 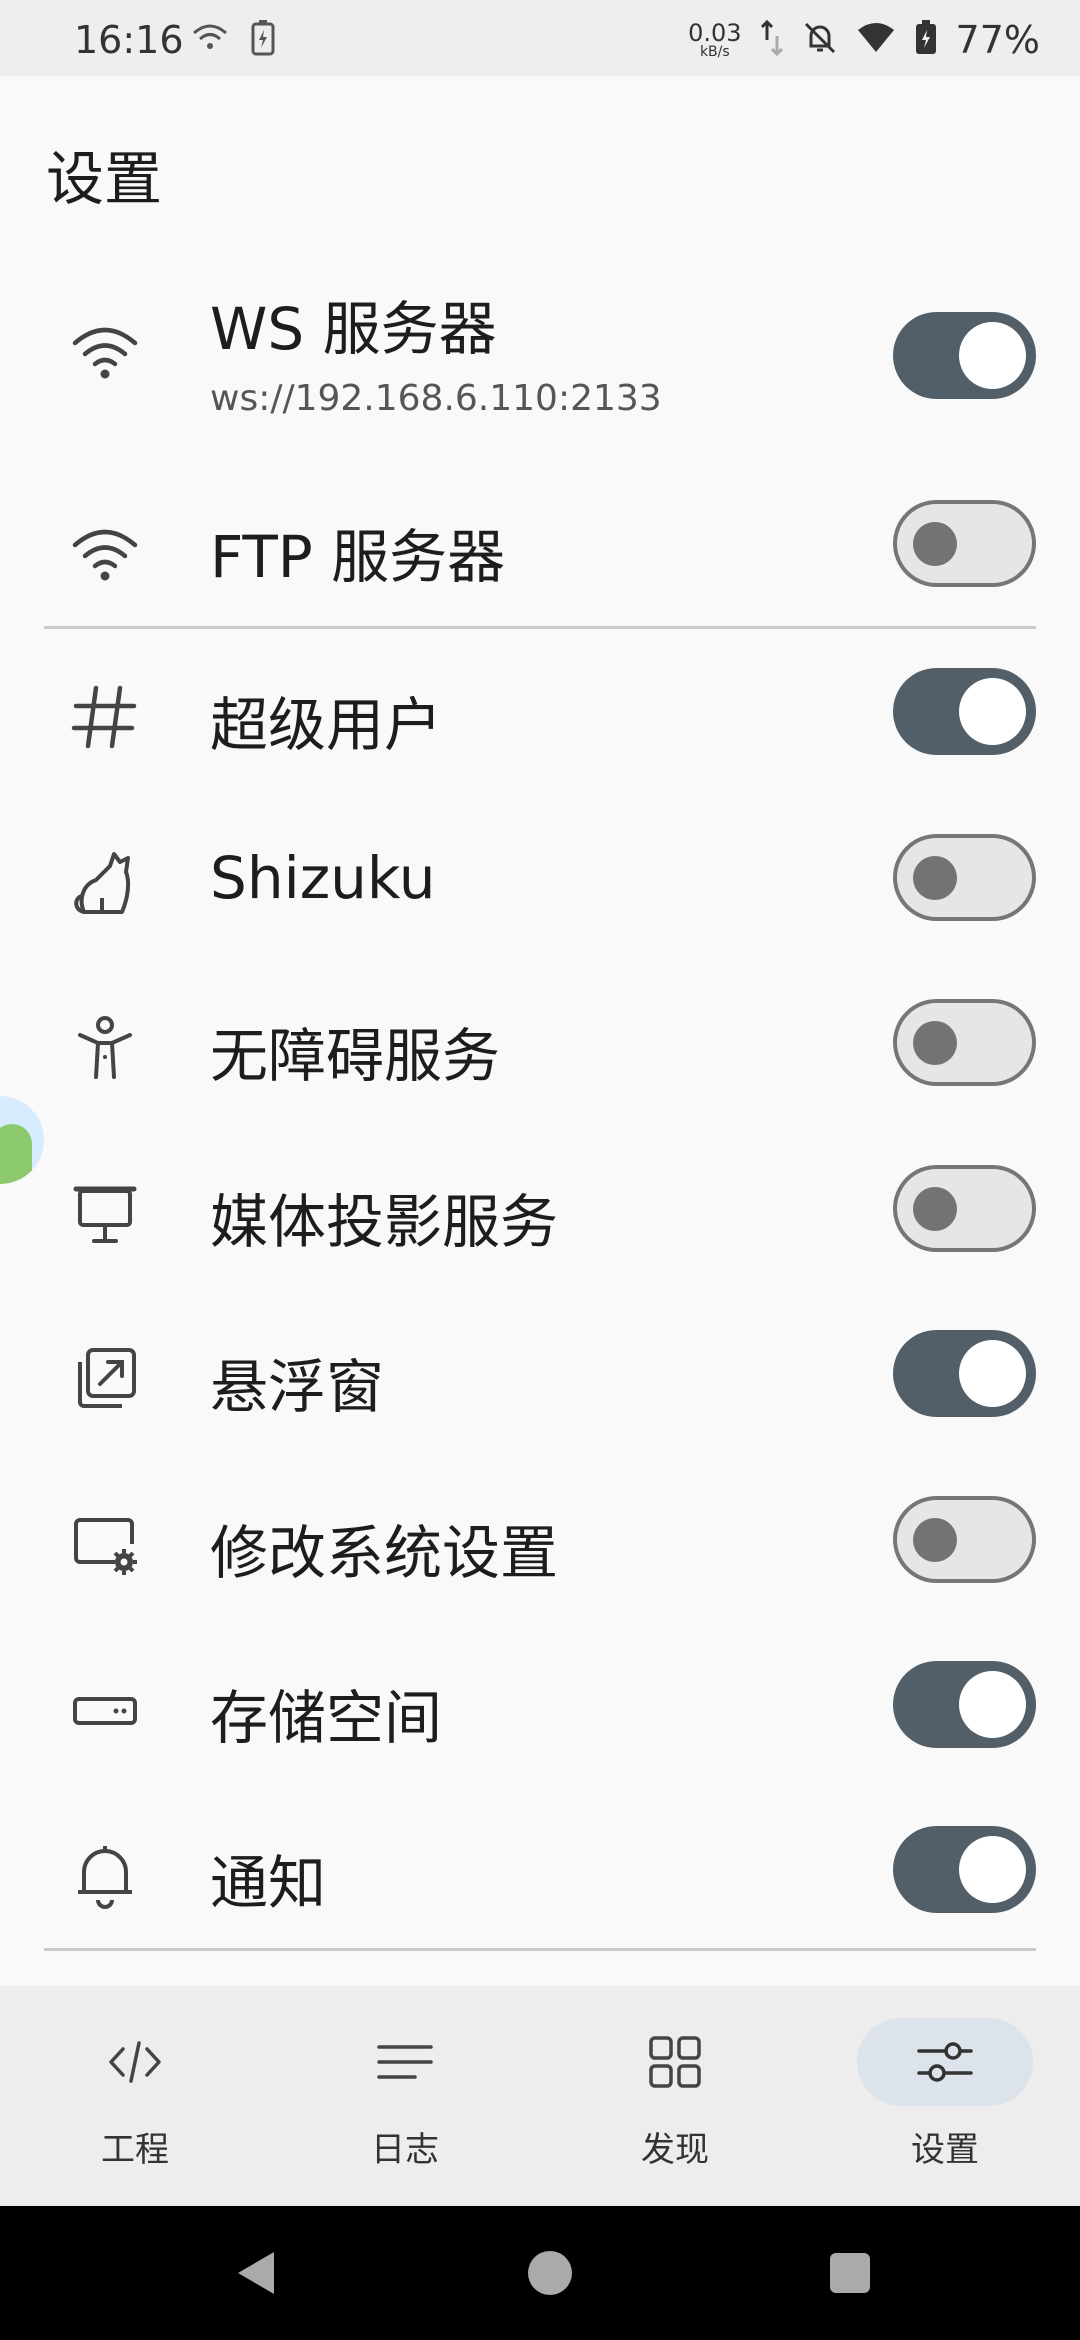 What do you see at coordinates (323, 878) in the screenshot?
I see `setting-label: Shizuku` at bounding box center [323, 878].